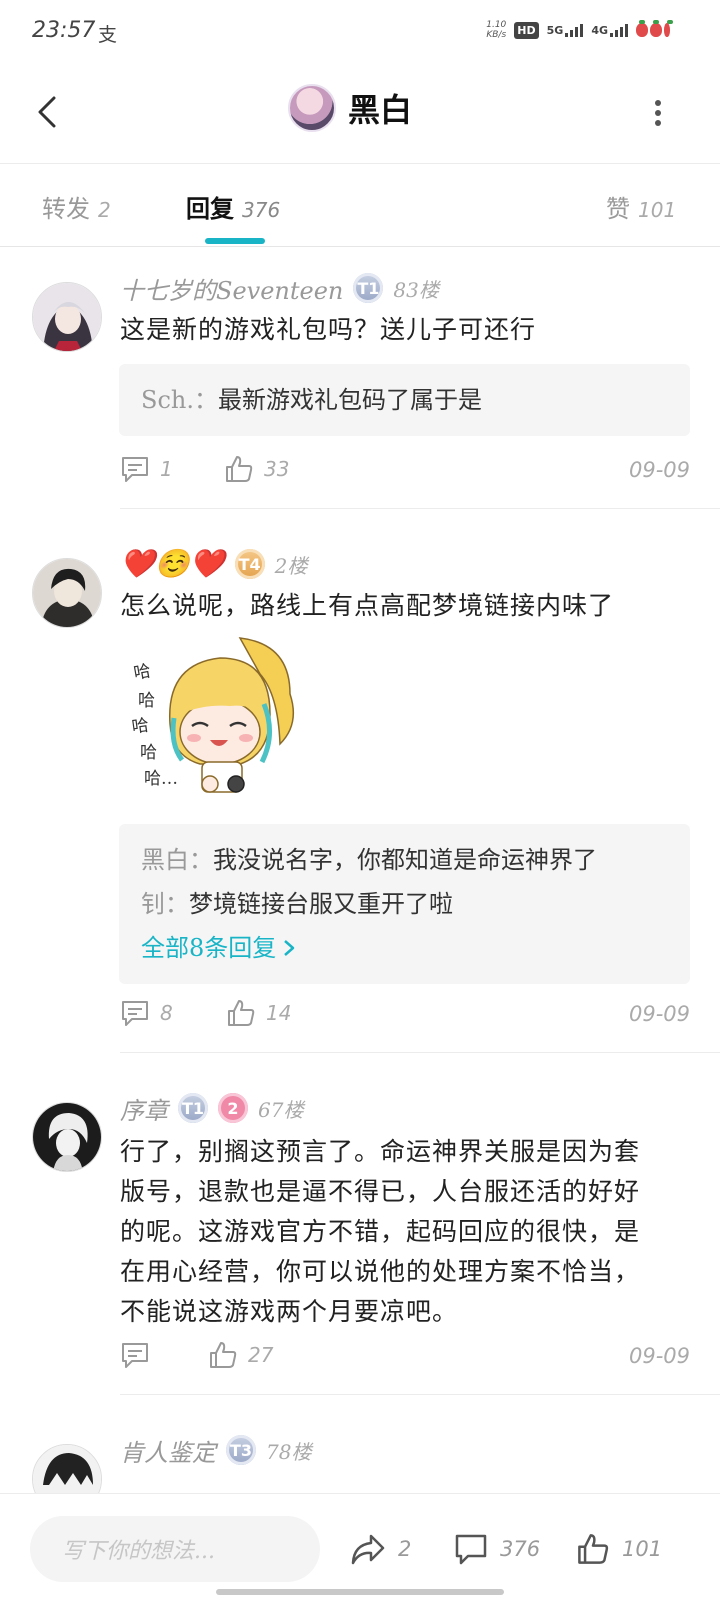 This screenshot has width=720, height=1600. I want to click on sim2-network-type: 4G, so click(599, 30).